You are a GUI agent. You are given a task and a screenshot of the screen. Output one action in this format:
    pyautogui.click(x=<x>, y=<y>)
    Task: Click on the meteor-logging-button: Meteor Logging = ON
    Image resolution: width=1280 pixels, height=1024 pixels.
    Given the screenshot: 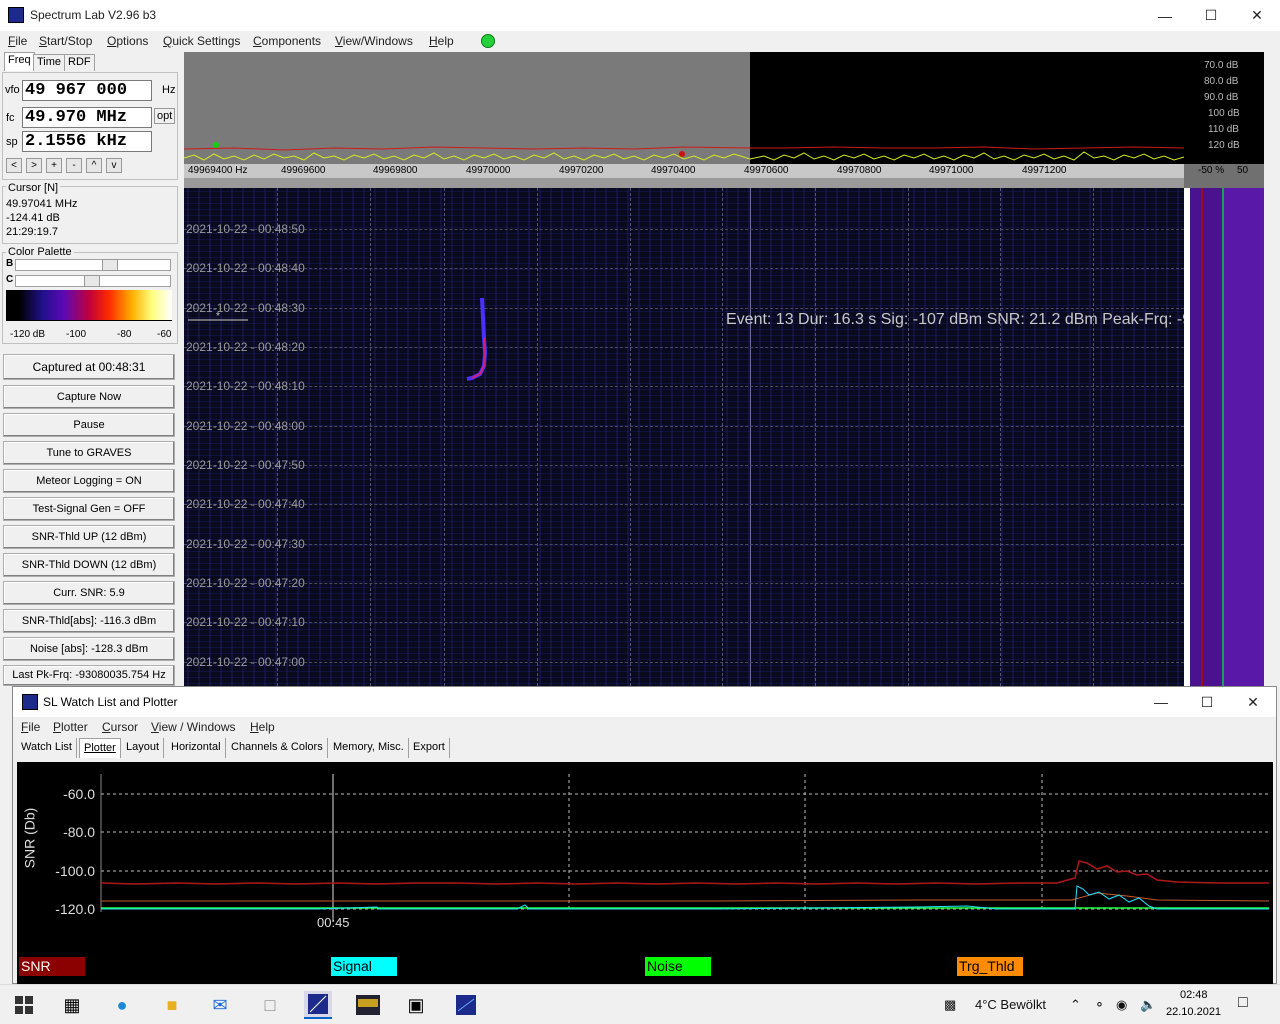 What is the action you would take?
    pyautogui.click(x=89, y=481)
    